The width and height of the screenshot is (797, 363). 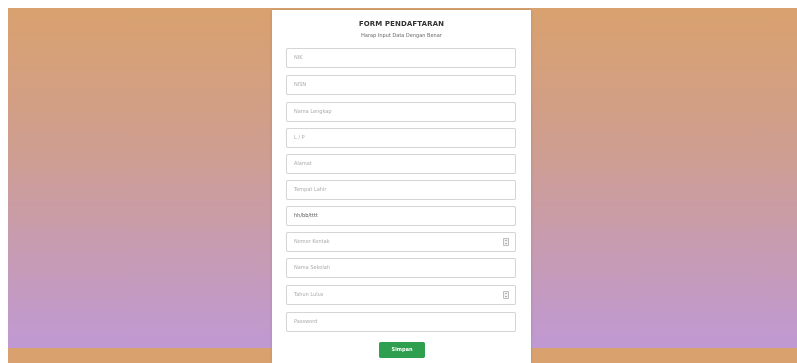 What do you see at coordinates (401, 138) in the screenshot?
I see `gender-field: L / P` at bounding box center [401, 138].